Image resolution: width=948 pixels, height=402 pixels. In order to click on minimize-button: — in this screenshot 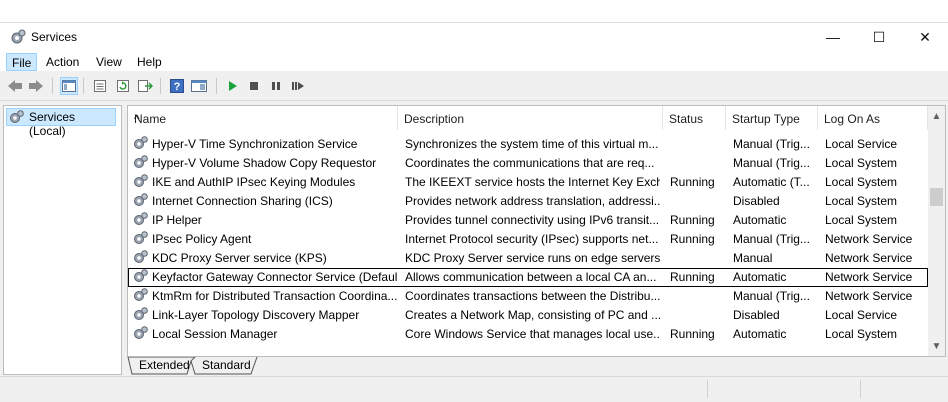, I will do `click(833, 37)`.